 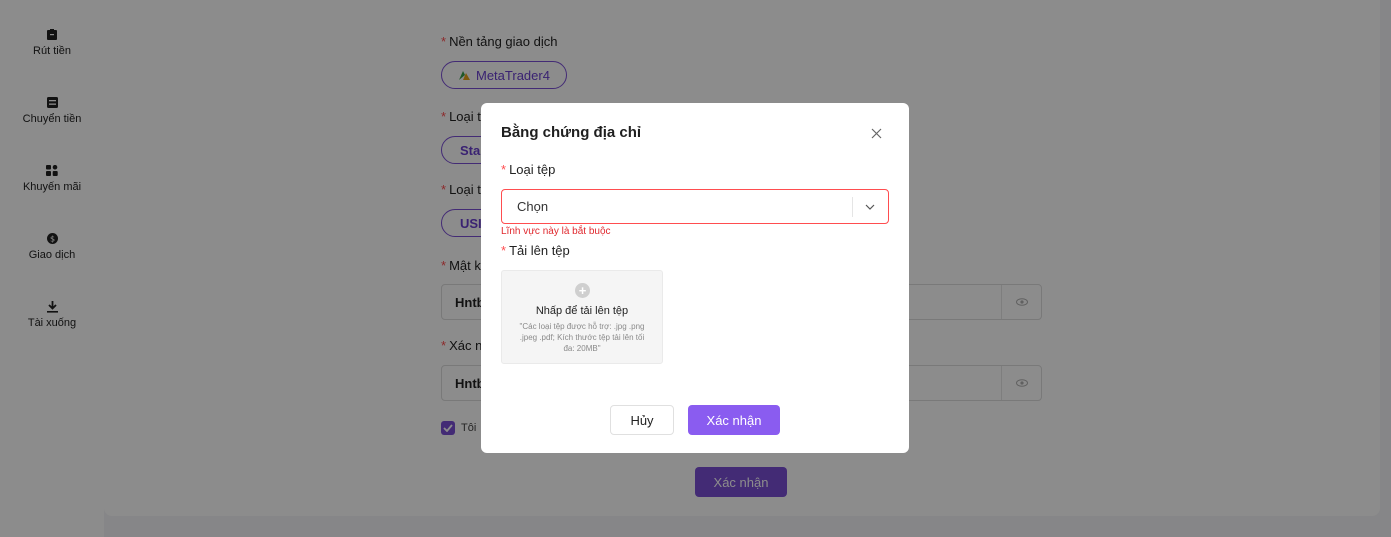 I want to click on modal-title: Bằng chứng địa chỉ, so click(x=571, y=132).